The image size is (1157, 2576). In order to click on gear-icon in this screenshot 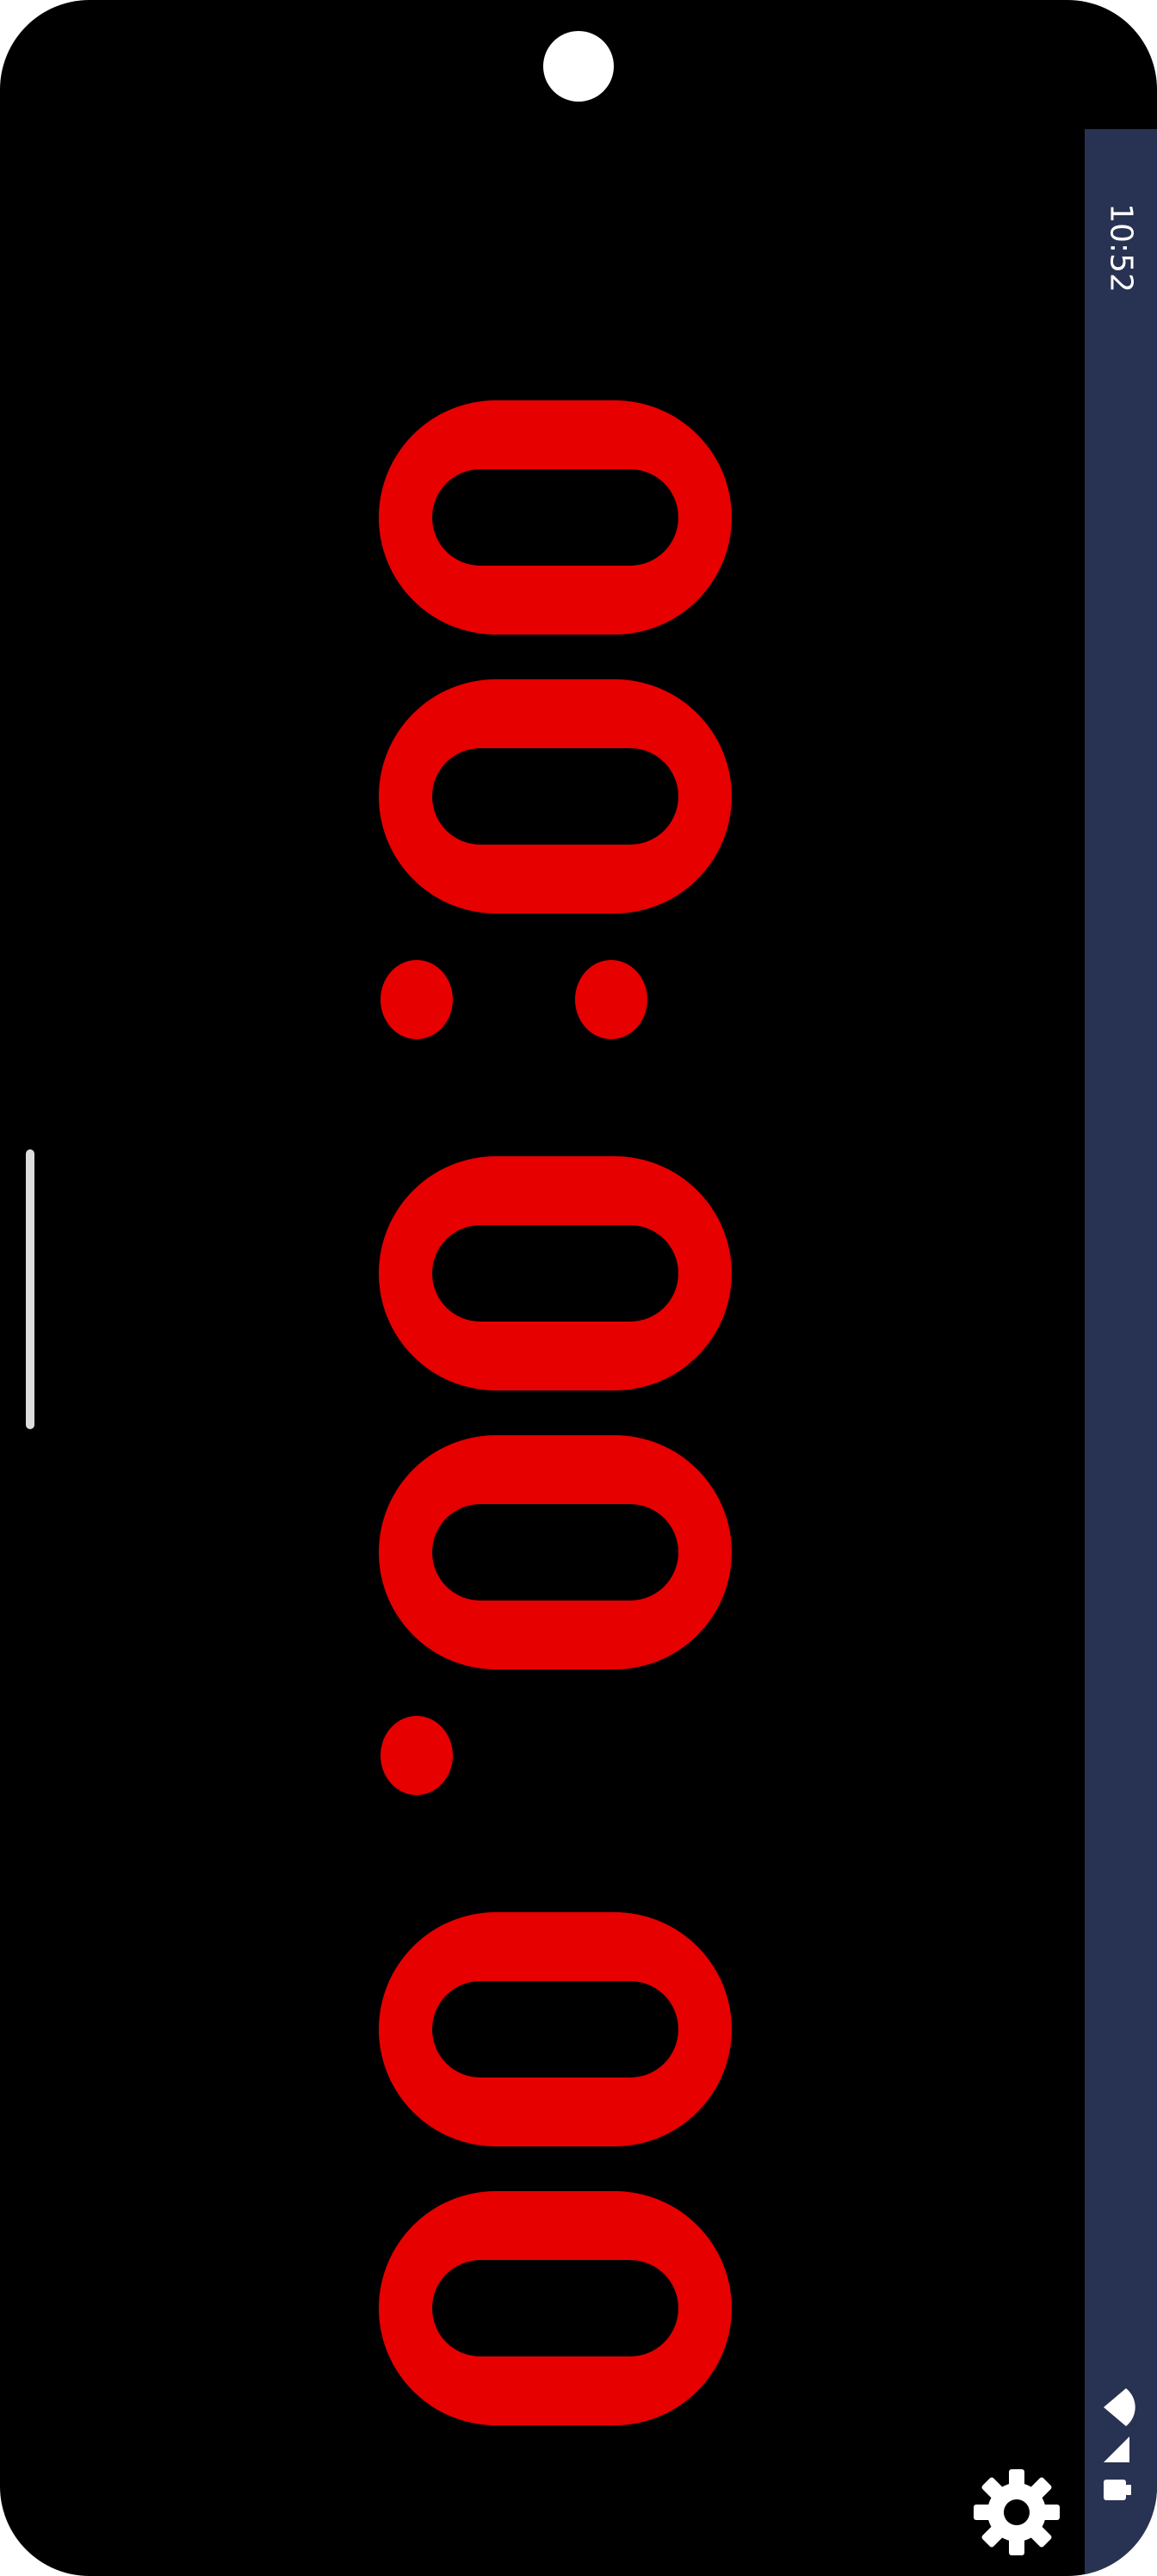, I will do `click(1017, 2512)`.